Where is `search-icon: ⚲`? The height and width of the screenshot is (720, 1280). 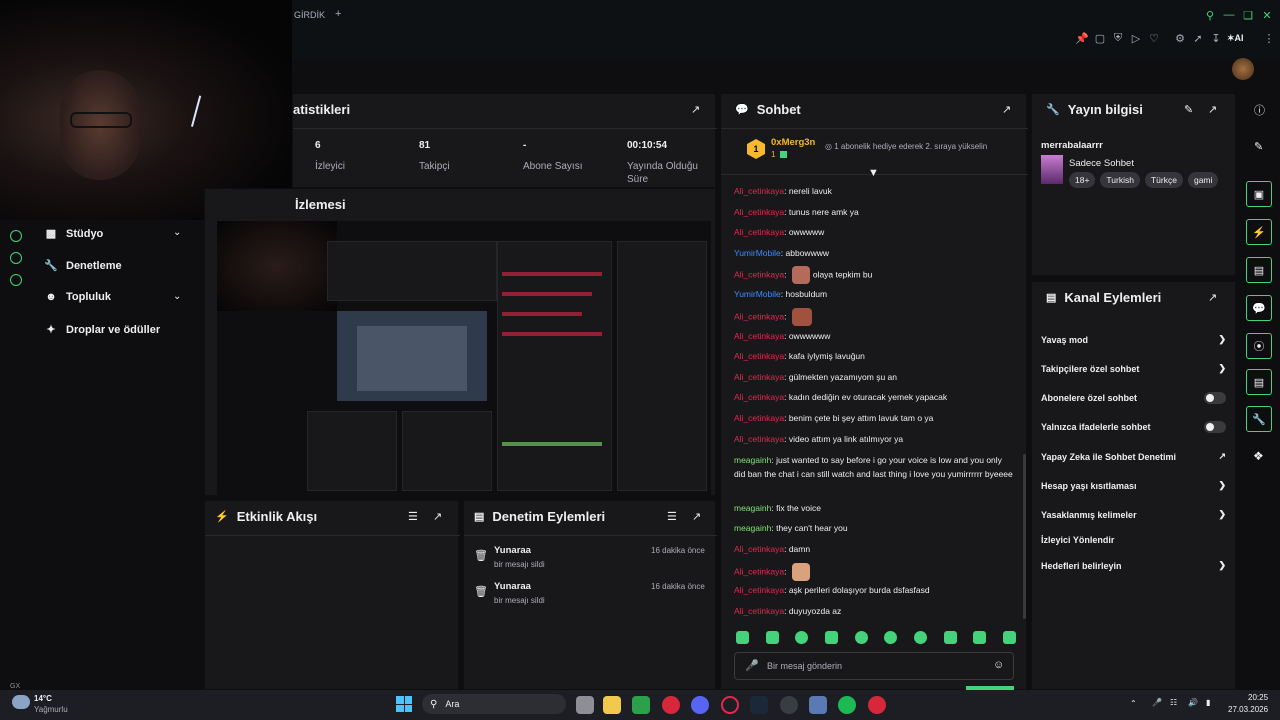 search-icon: ⚲ is located at coordinates (1210, 15).